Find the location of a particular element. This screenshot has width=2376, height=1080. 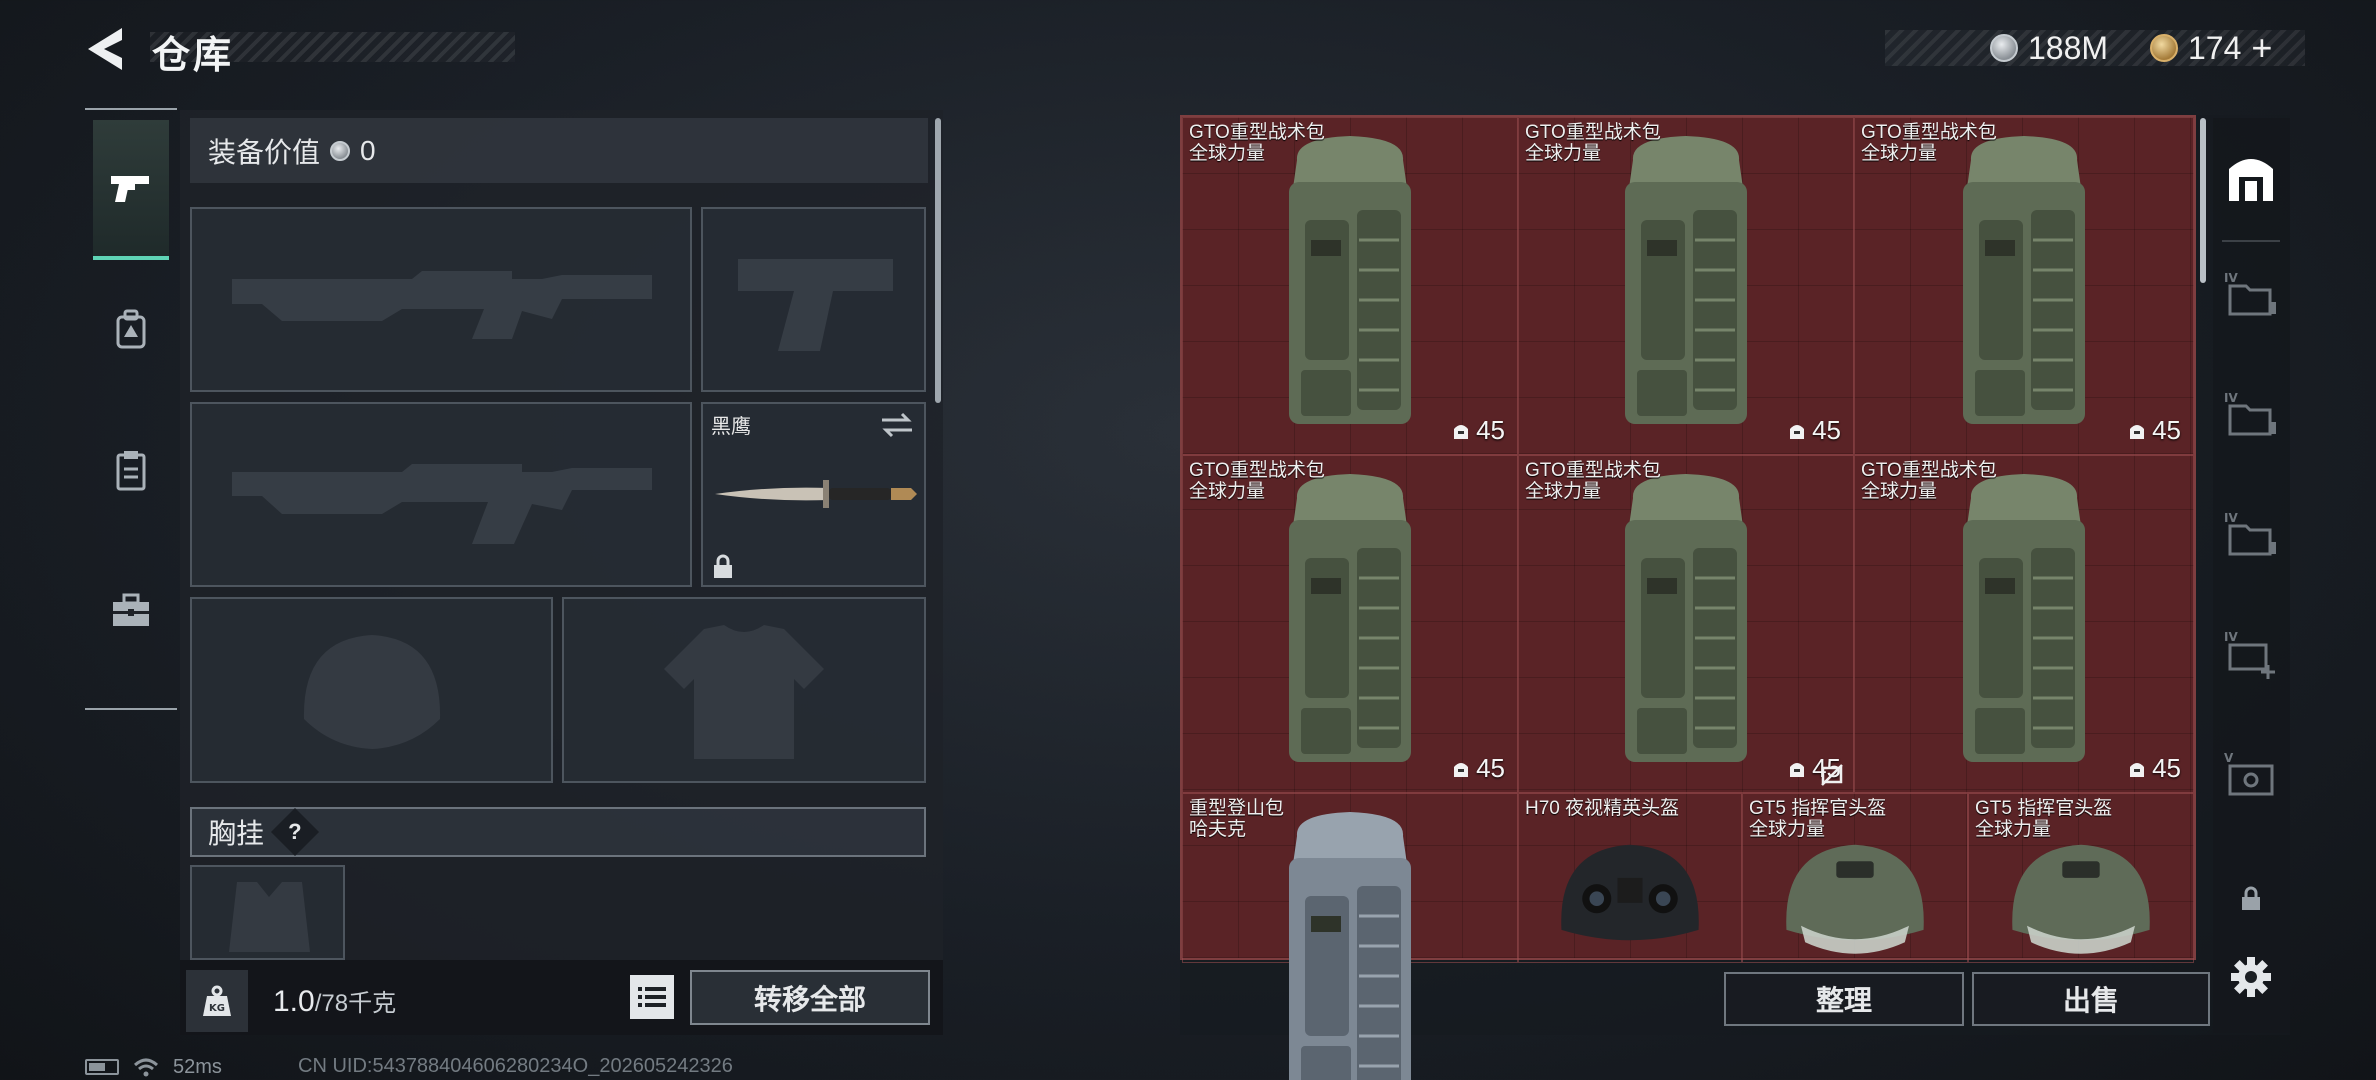

storage-v-icon: V is located at coordinates (2249, 773).